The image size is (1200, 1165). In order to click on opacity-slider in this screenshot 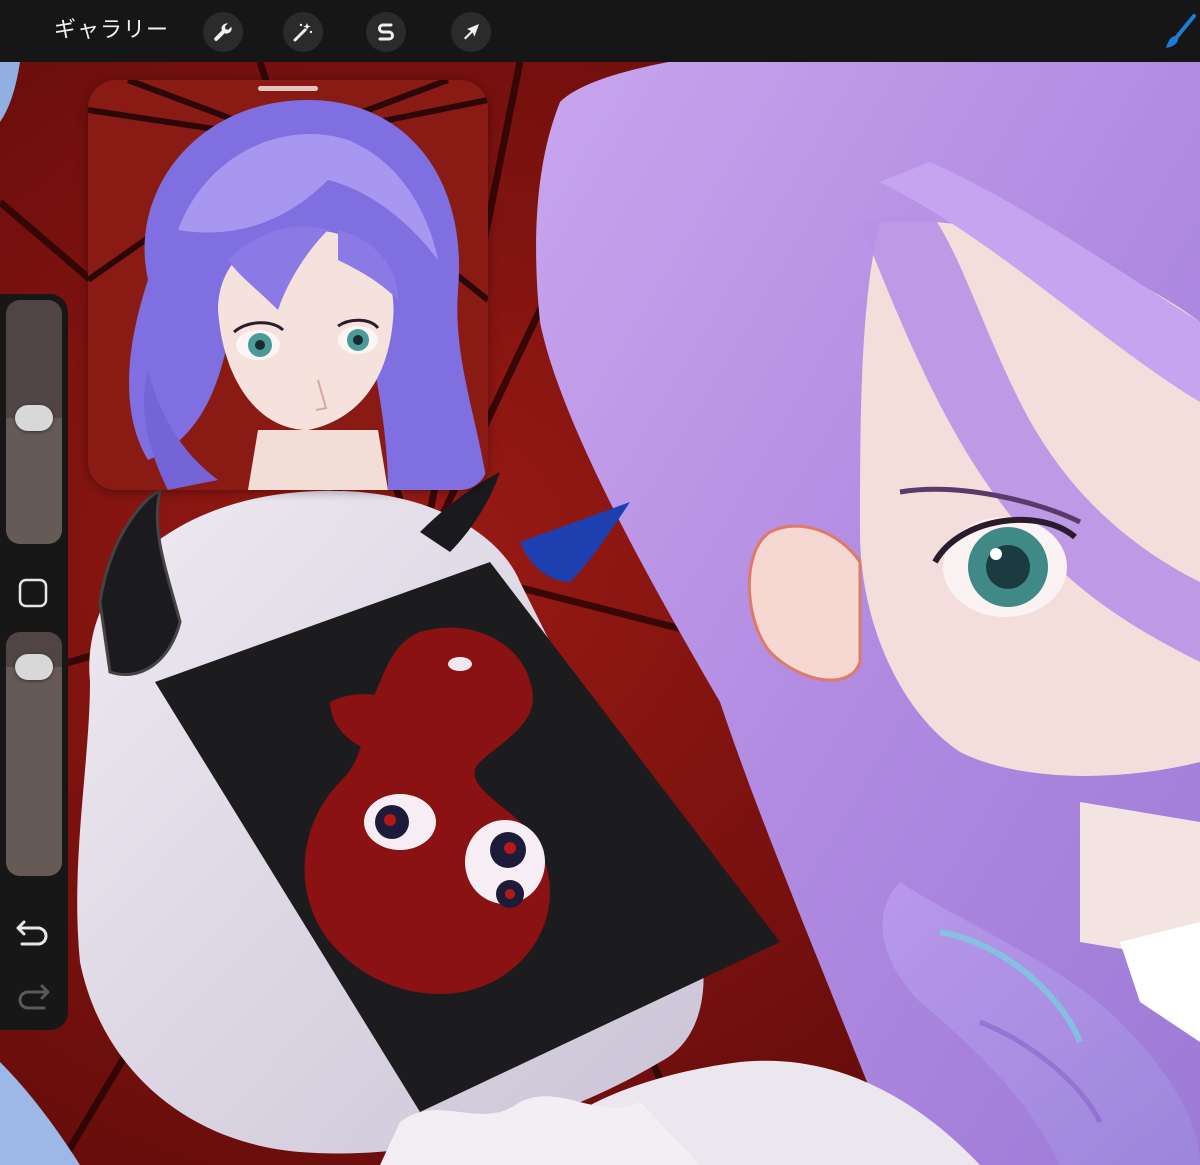, I will do `click(34, 754)`.